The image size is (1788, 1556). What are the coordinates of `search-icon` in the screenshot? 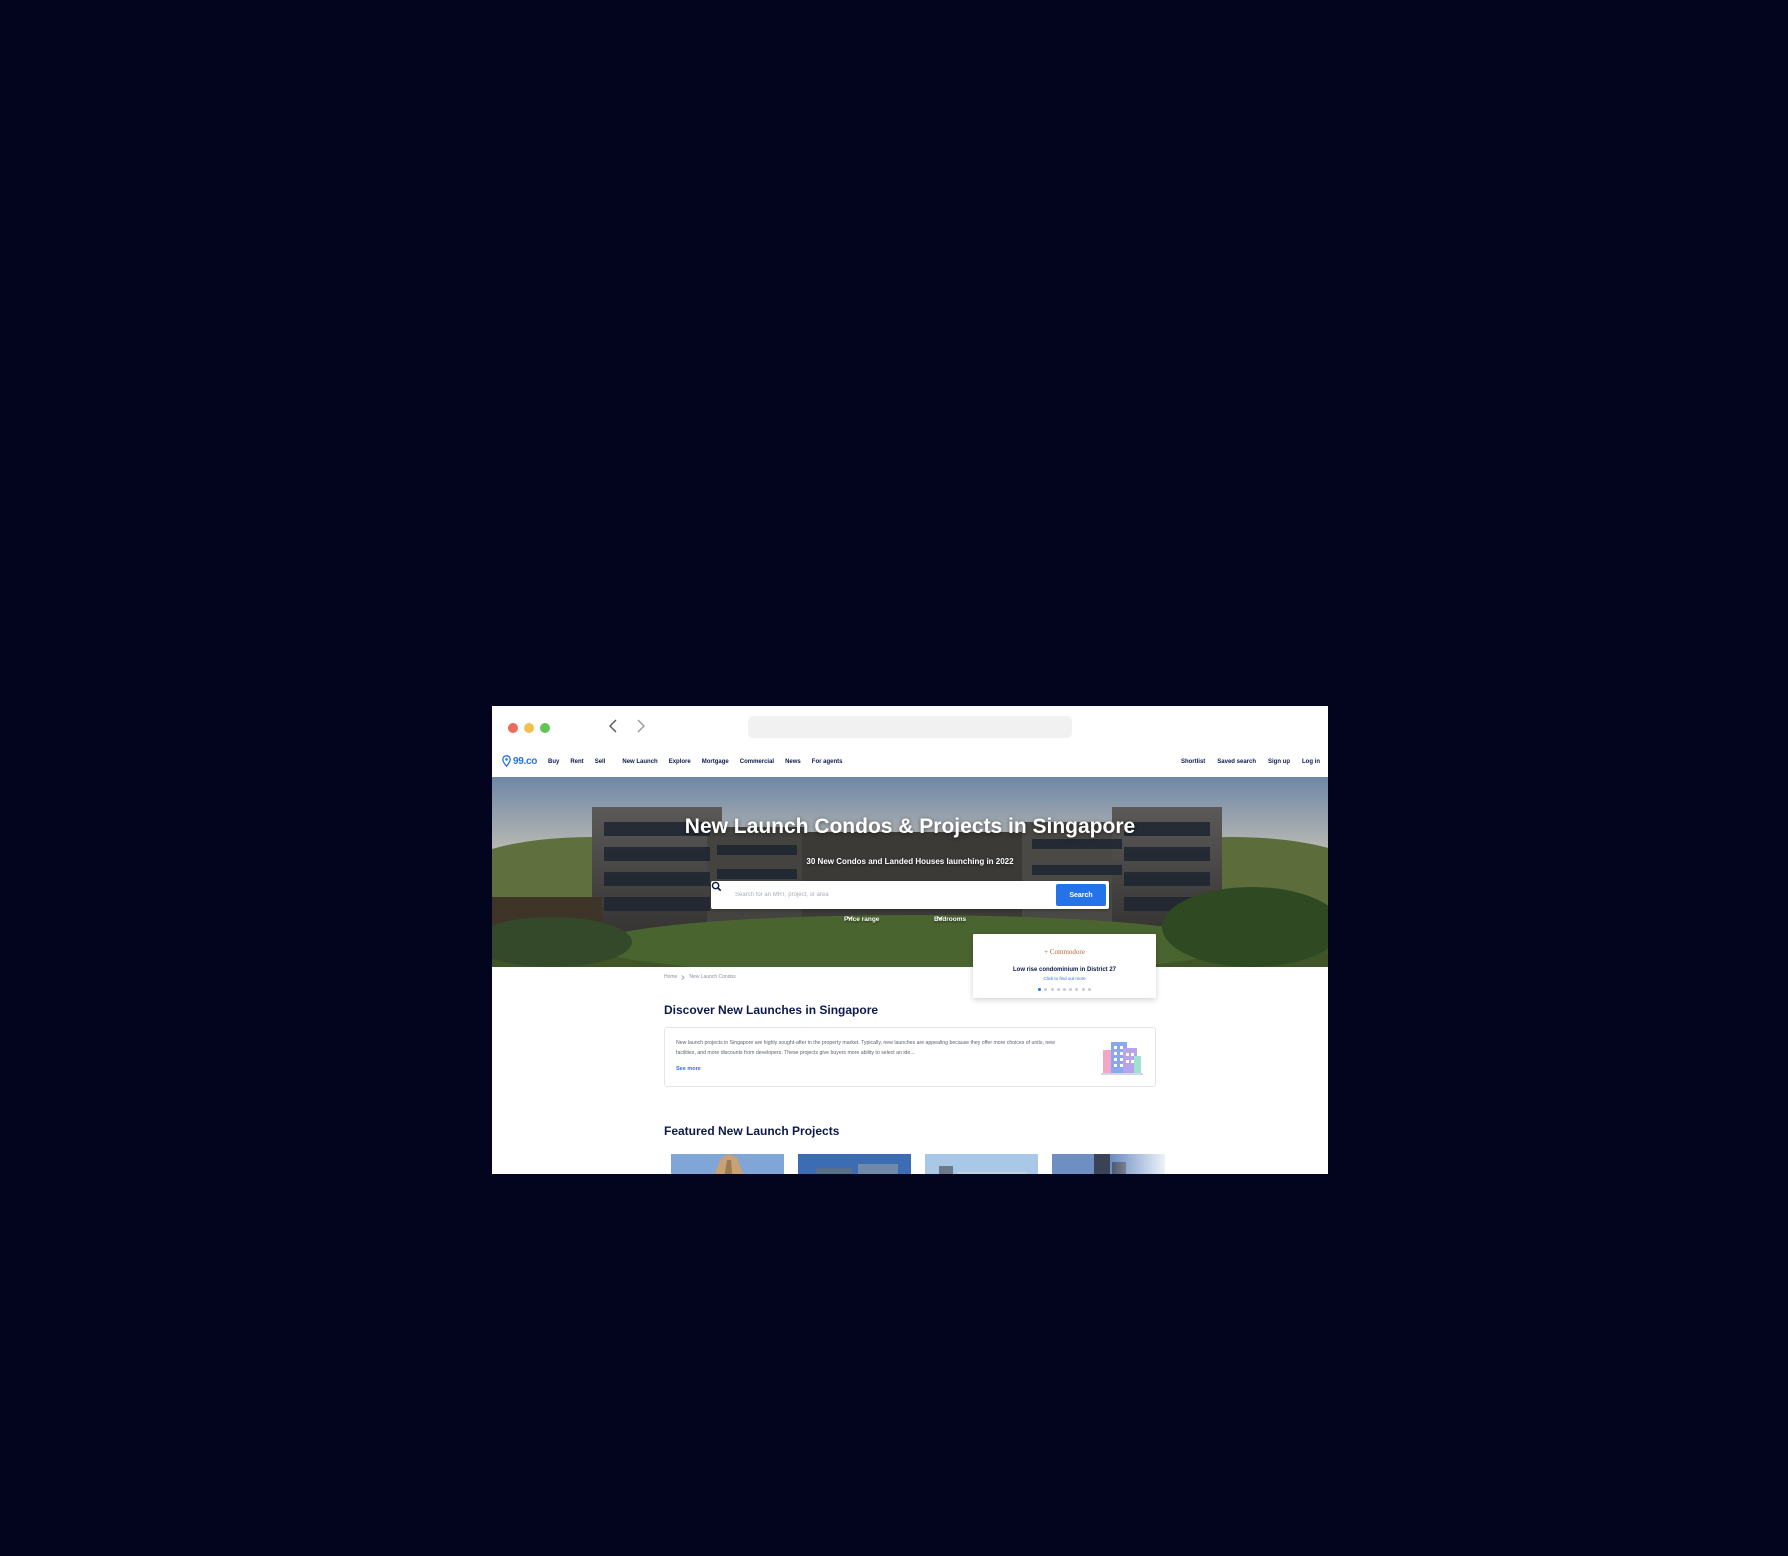 It's located at (716, 886).